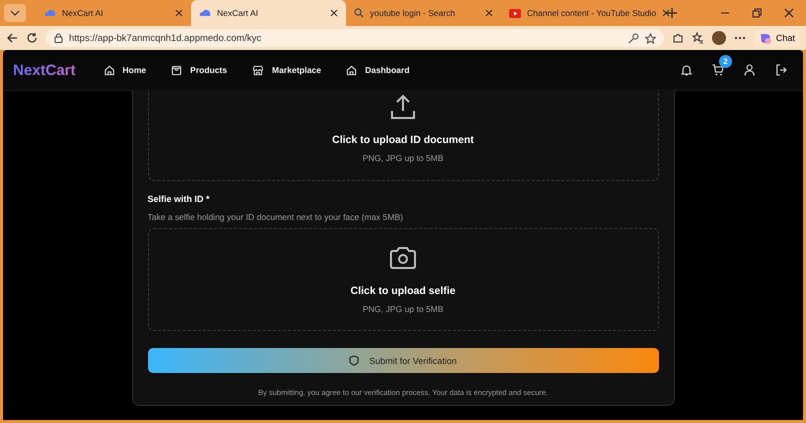 This screenshot has height=423, width=806. Describe the element at coordinates (423, 13) in the screenshot. I see `browser-tab: youtube login - Search` at that location.